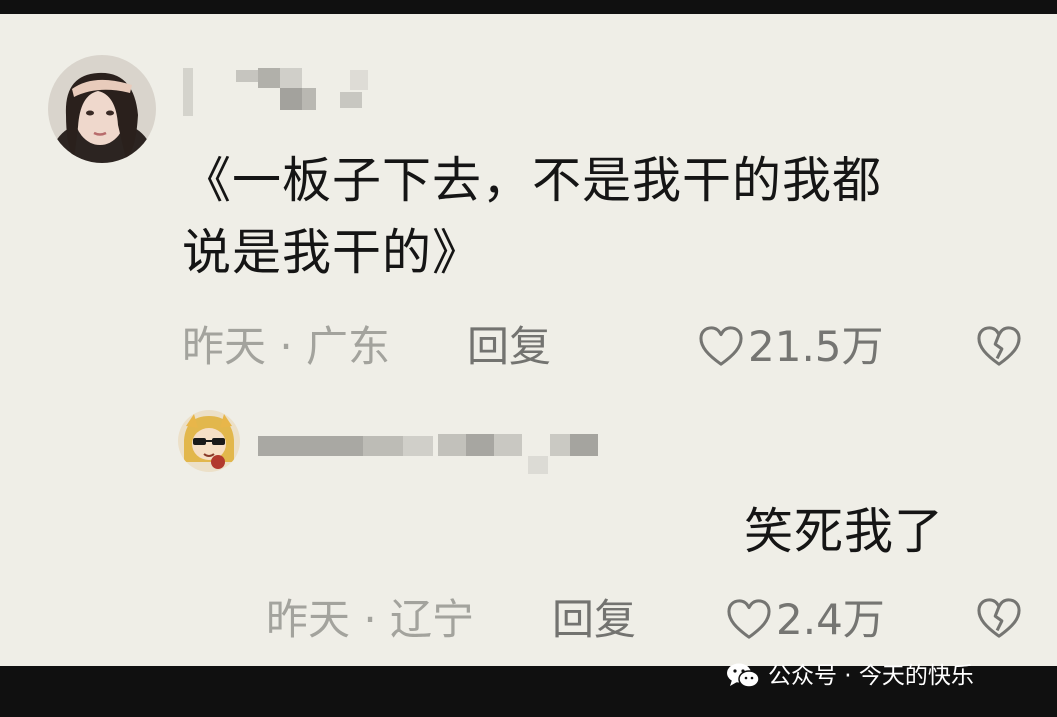  I want to click on main-comment-line-1: 《一板子下去，不是我干的我都, so click(532, 180).